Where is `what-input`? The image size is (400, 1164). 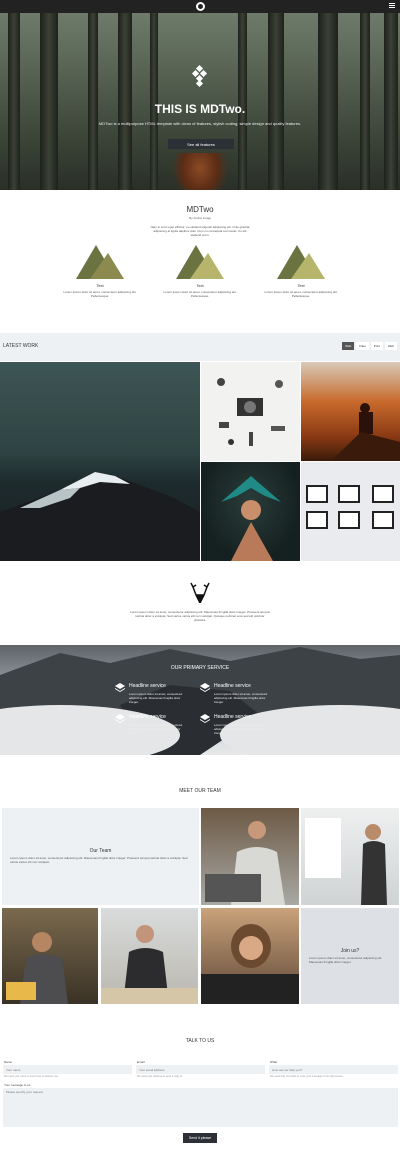 what-input is located at coordinates (333, 1069).